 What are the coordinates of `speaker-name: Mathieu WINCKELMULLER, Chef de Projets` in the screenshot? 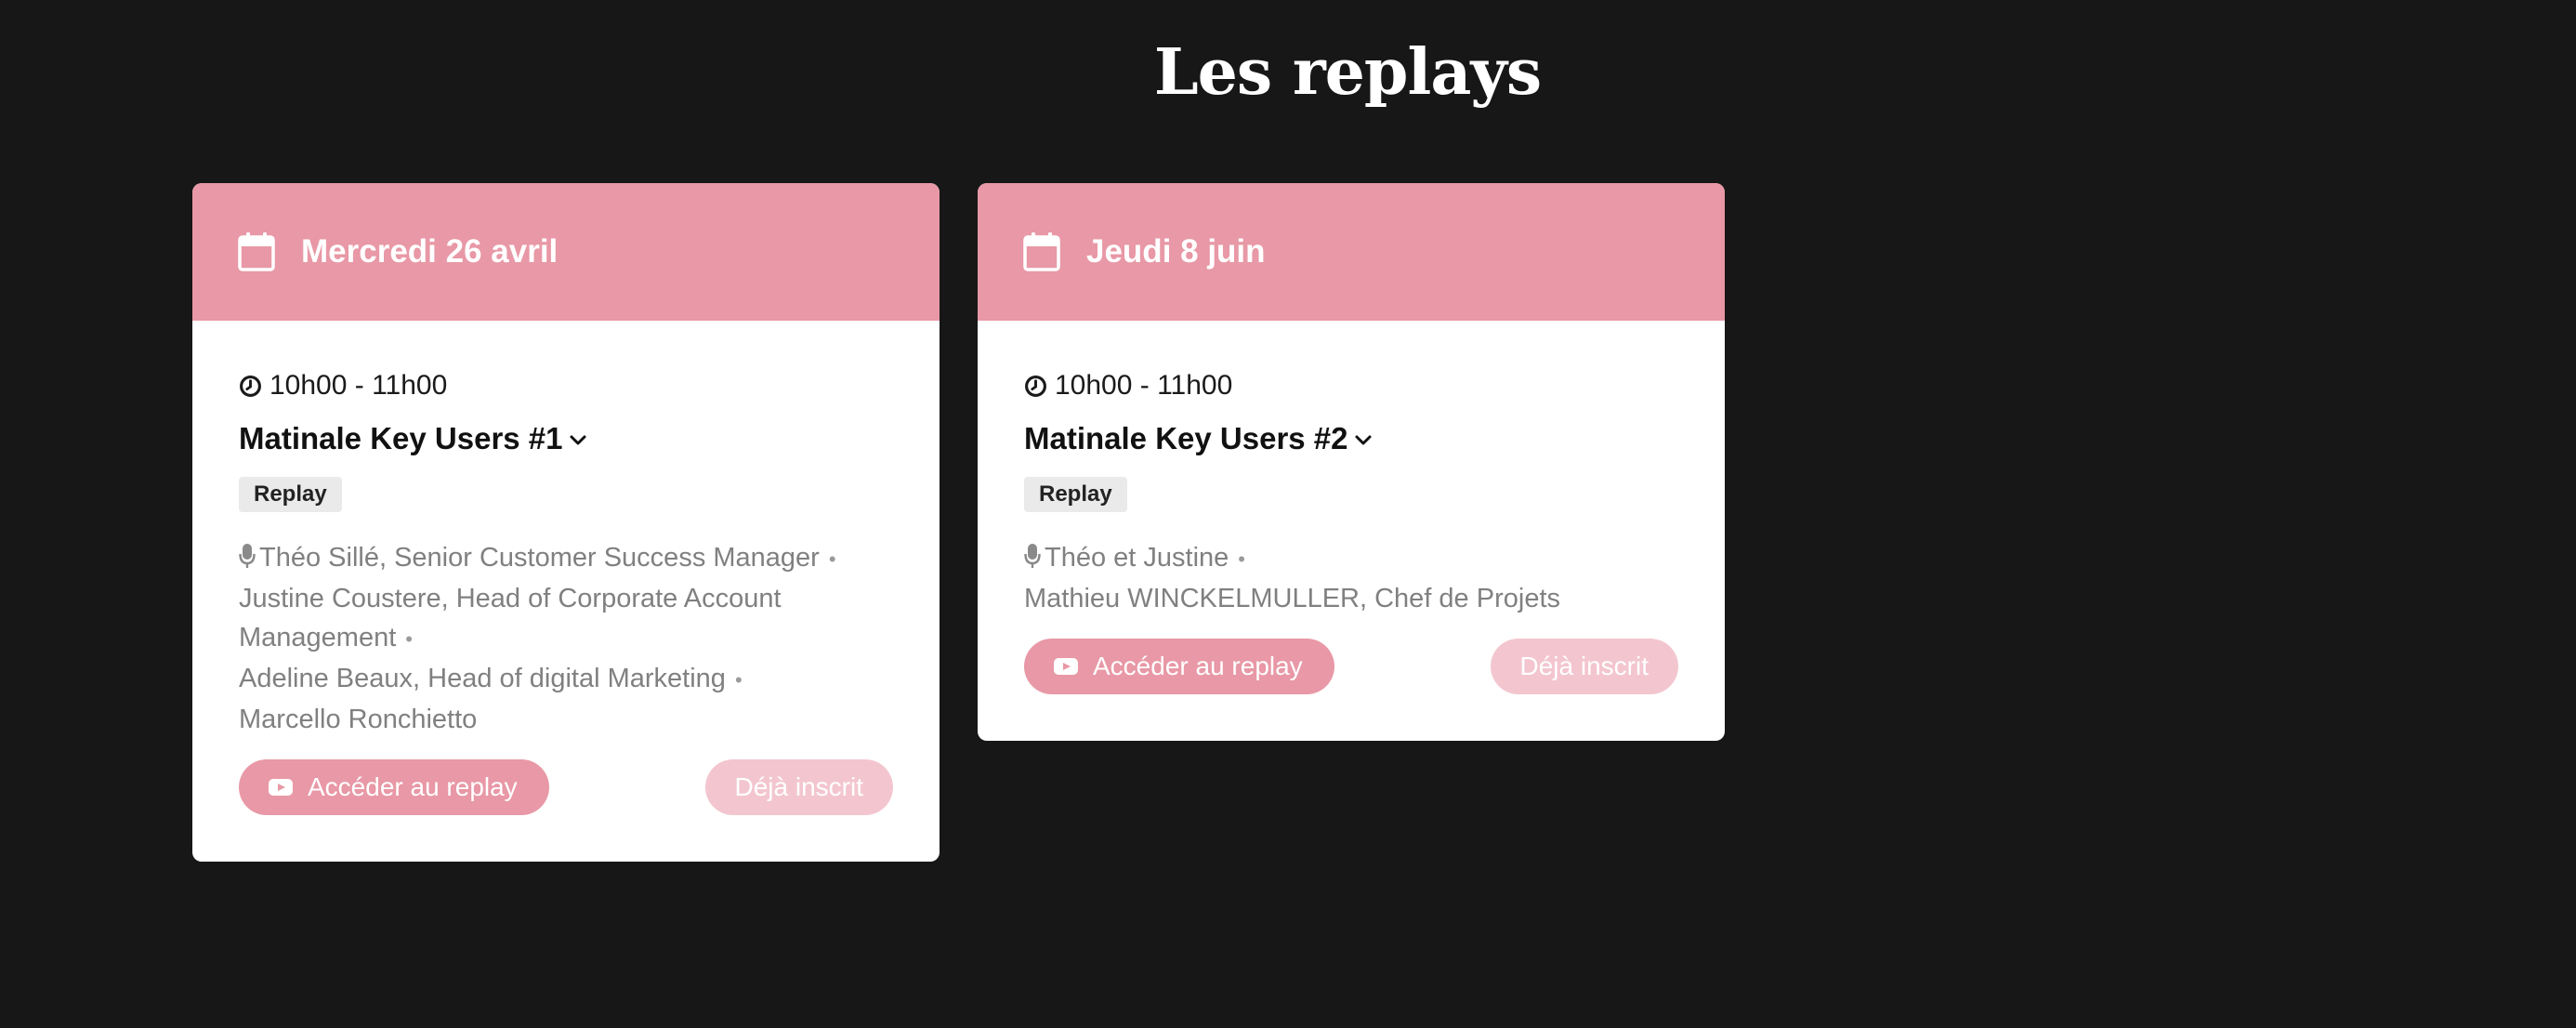 It's located at (1292, 598).